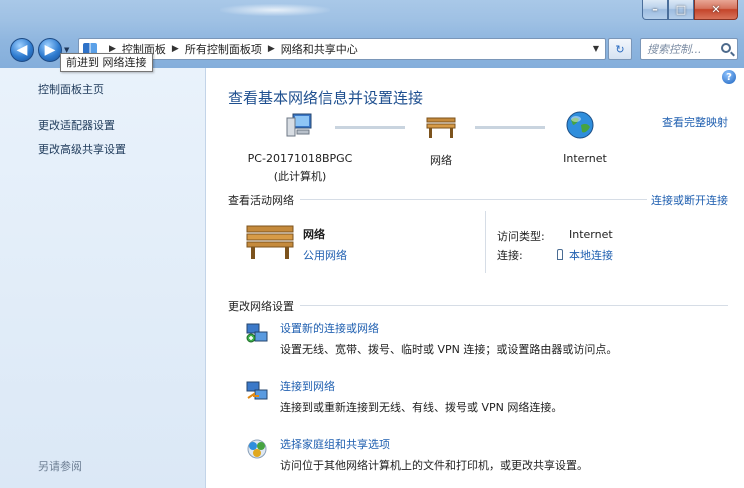 Image resolution: width=744 pixels, height=488 pixels. I want to click on maximize-icon: □, so click(681, 9).